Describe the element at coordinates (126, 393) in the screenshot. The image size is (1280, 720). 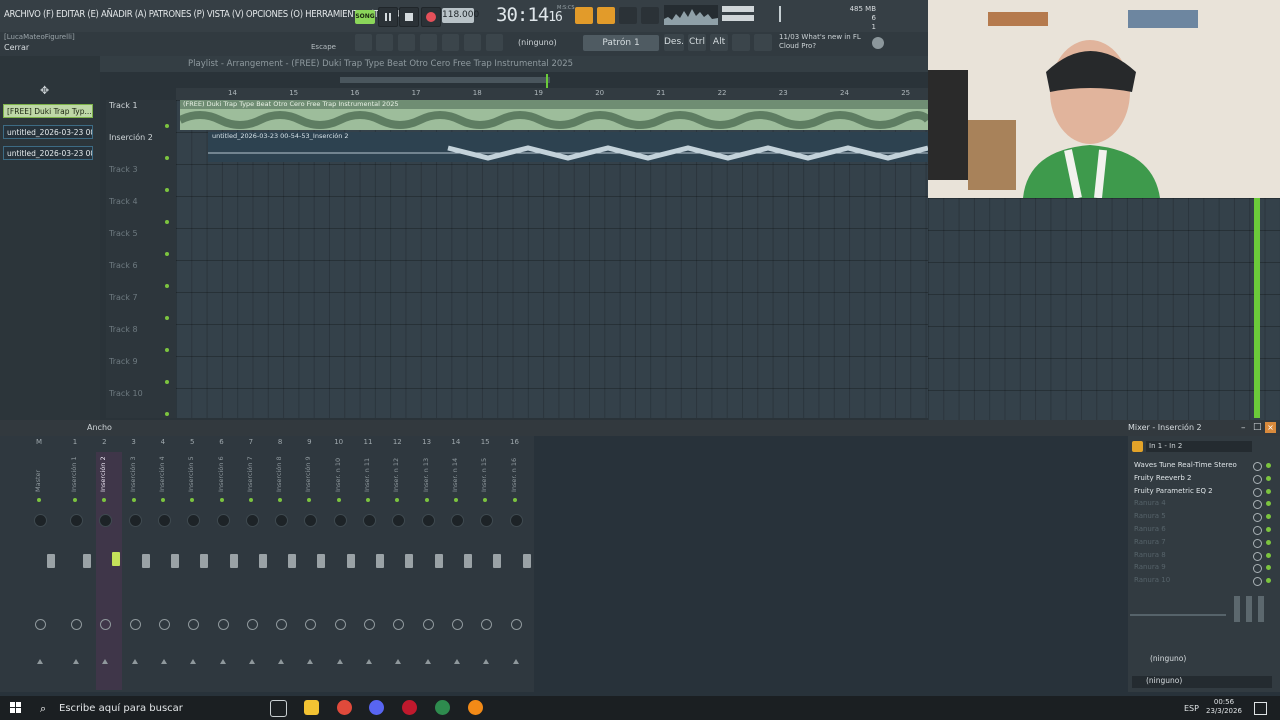
I see `track-name: Track 10` at that location.